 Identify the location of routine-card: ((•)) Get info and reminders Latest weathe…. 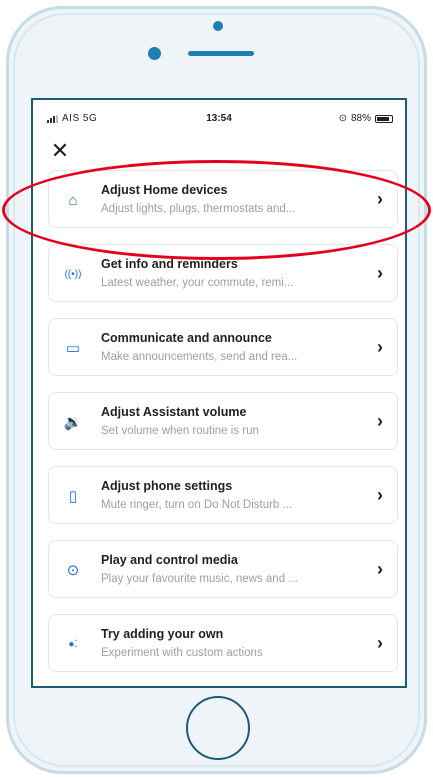
(223, 273).